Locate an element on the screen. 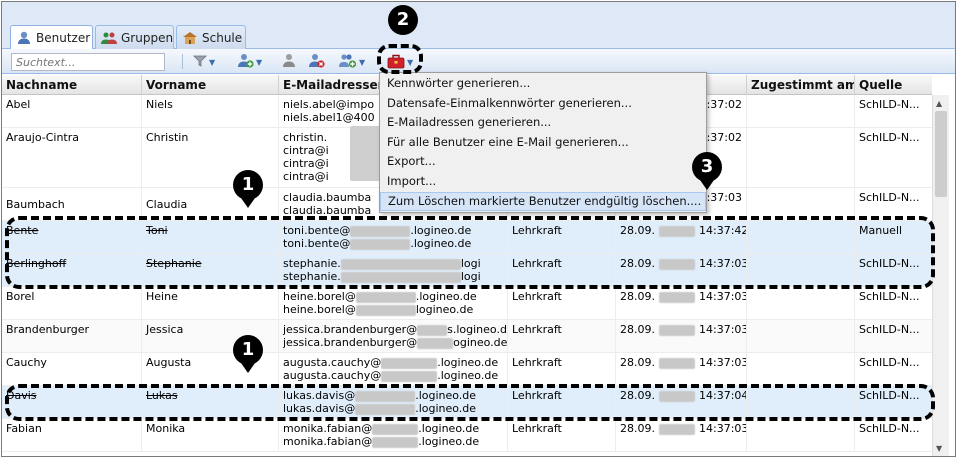 Image resolution: width=957 pixels, height=458 pixels. delete-user-button is located at coordinates (317, 62).